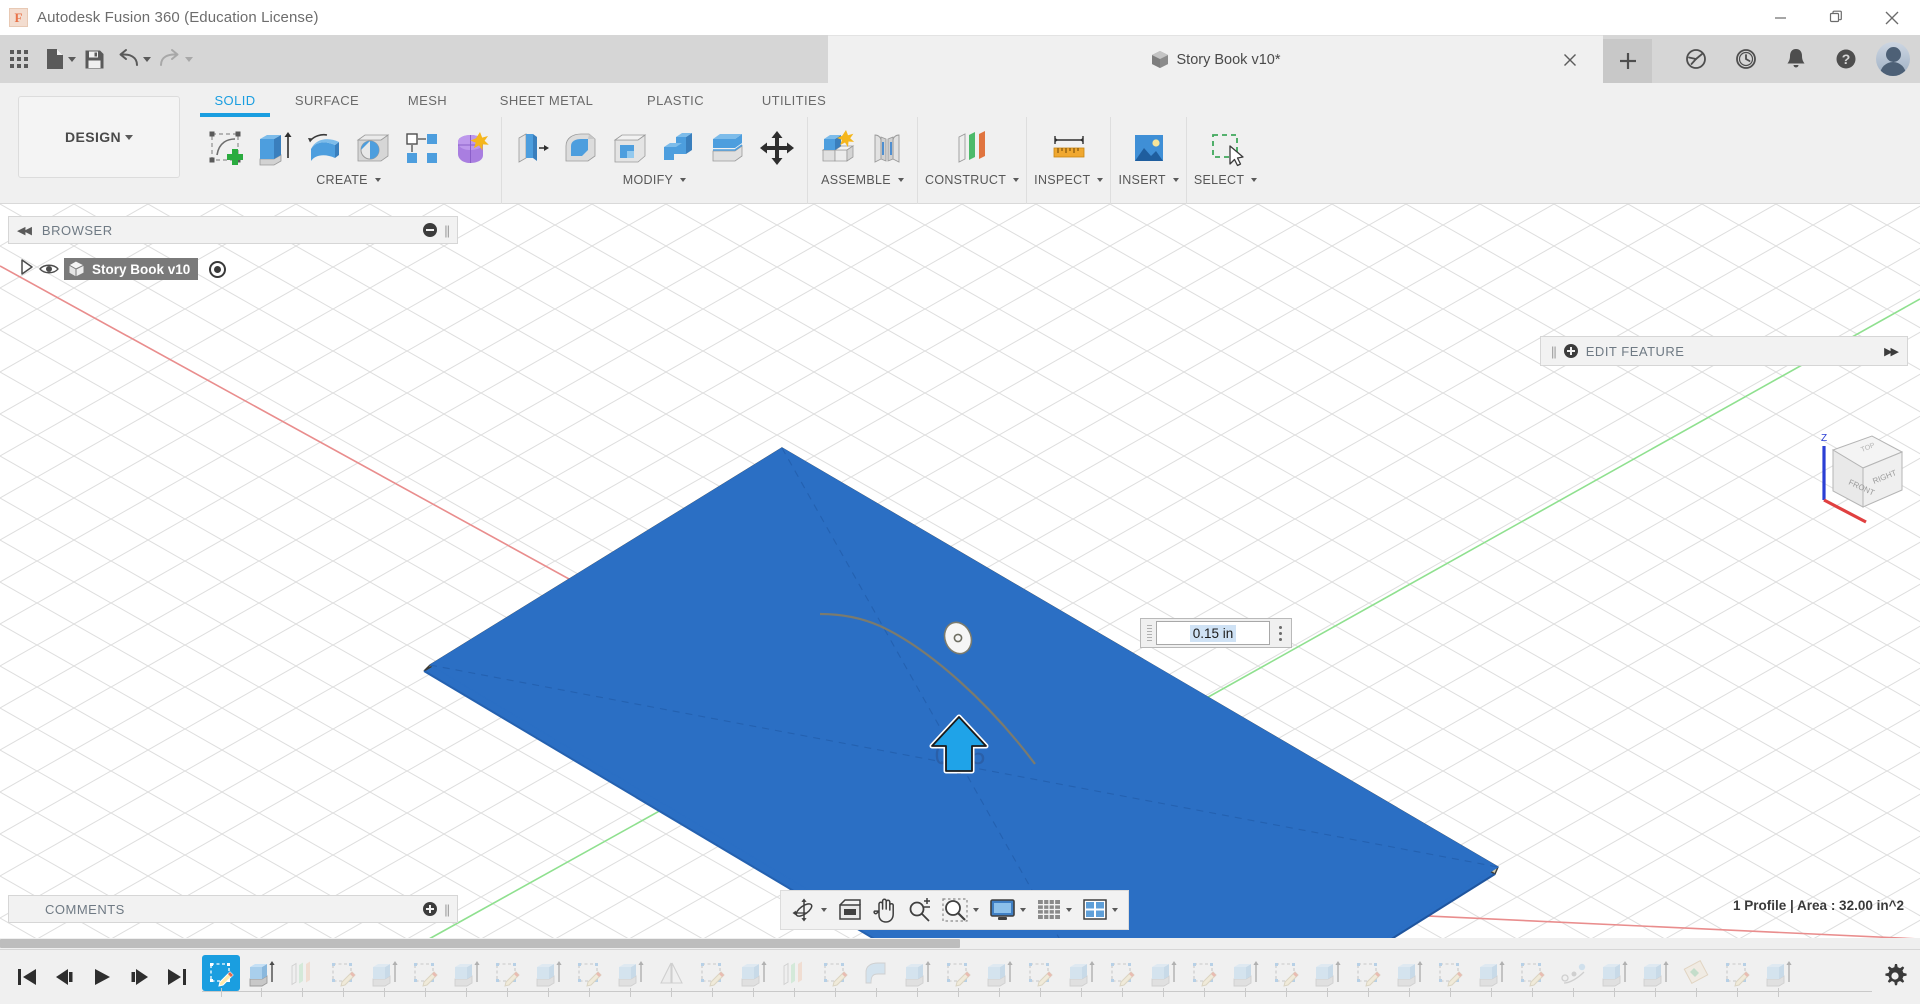  I want to click on viewport-horizontal-scrollbar, so click(960, 943).